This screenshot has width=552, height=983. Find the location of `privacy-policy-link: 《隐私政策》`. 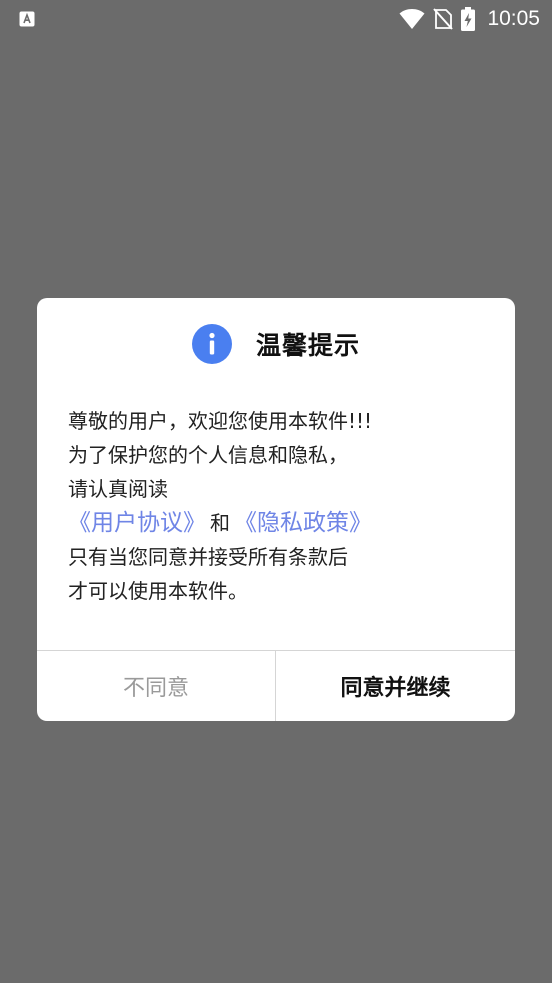

privacy-policy-link: 《隐私政策》 is located at coordinates (303, 523).